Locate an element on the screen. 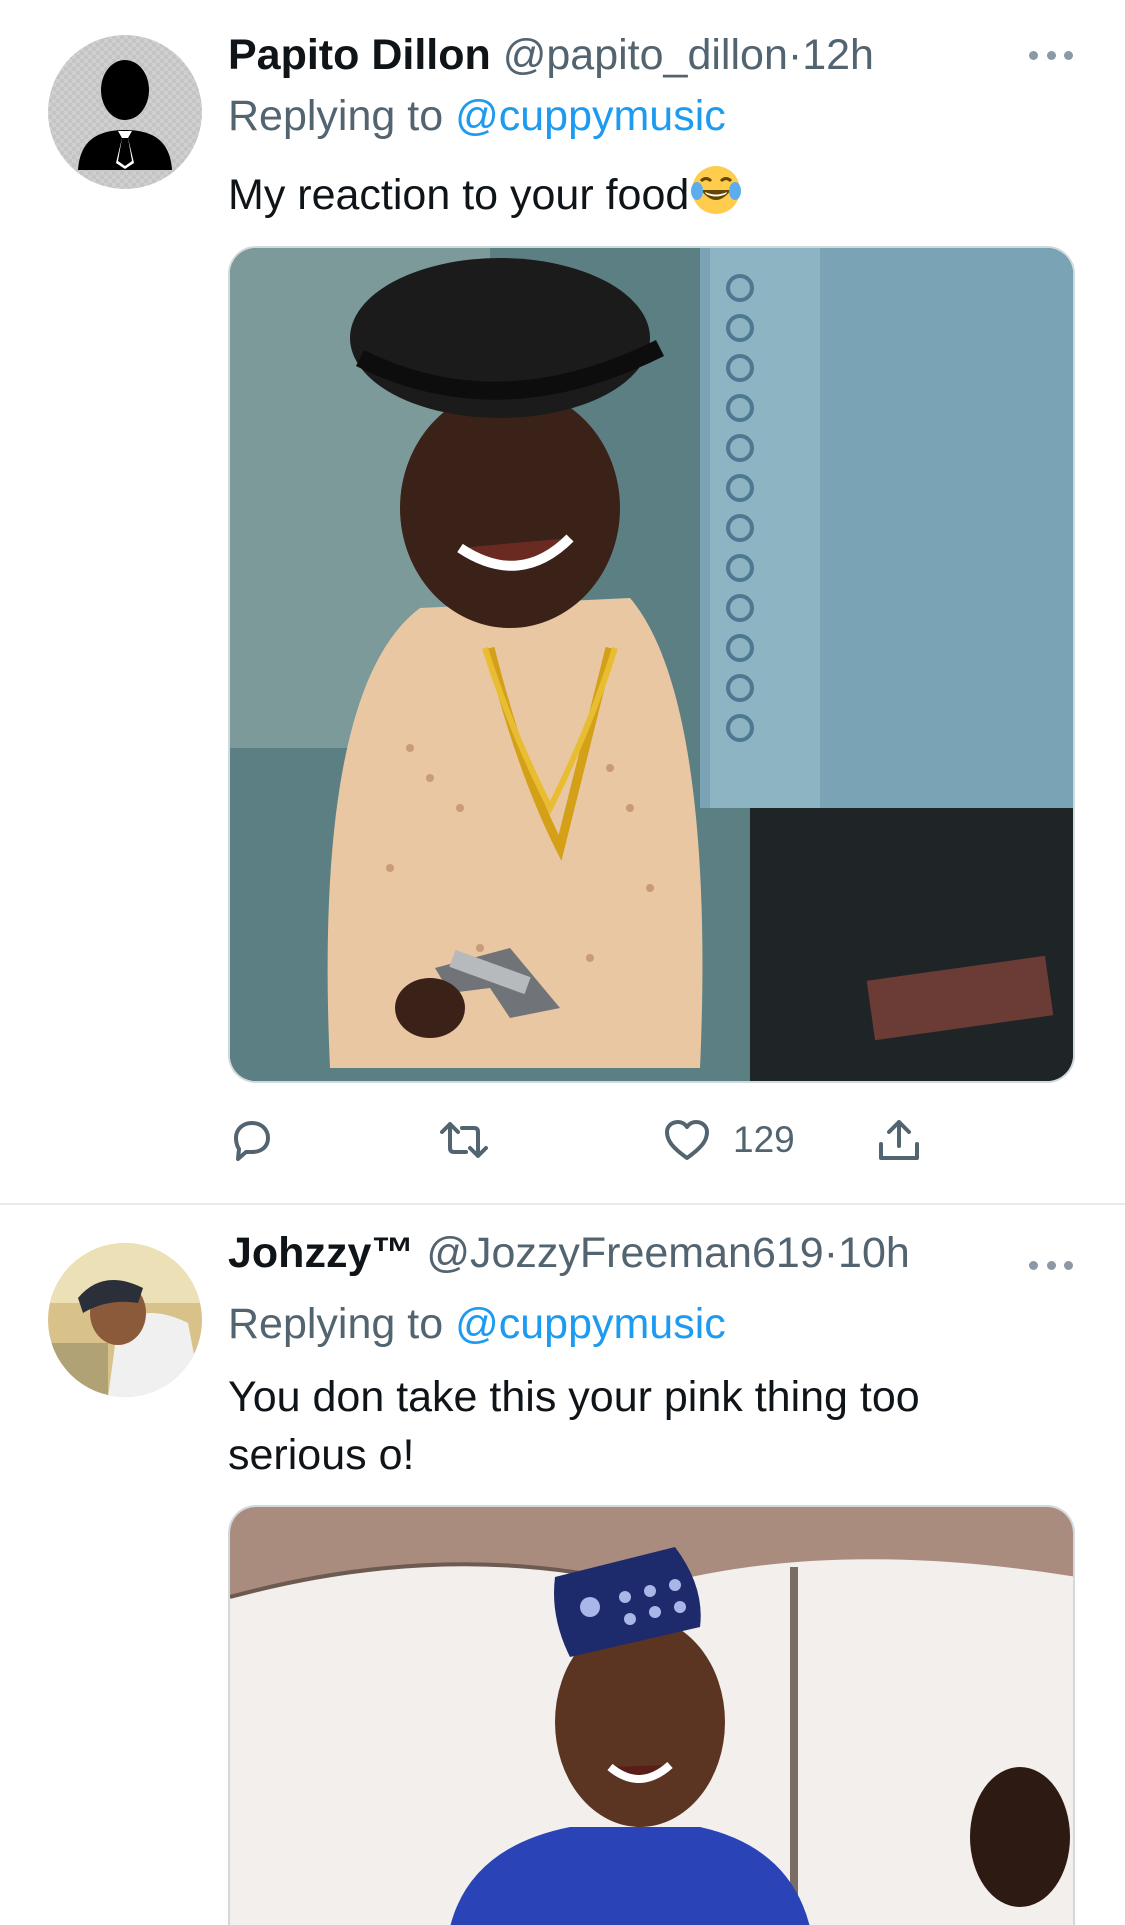 Image resolution: width=1125 pixels, height=1925 pixels. timestamp: 10h is located at coordinates (874, 1253).